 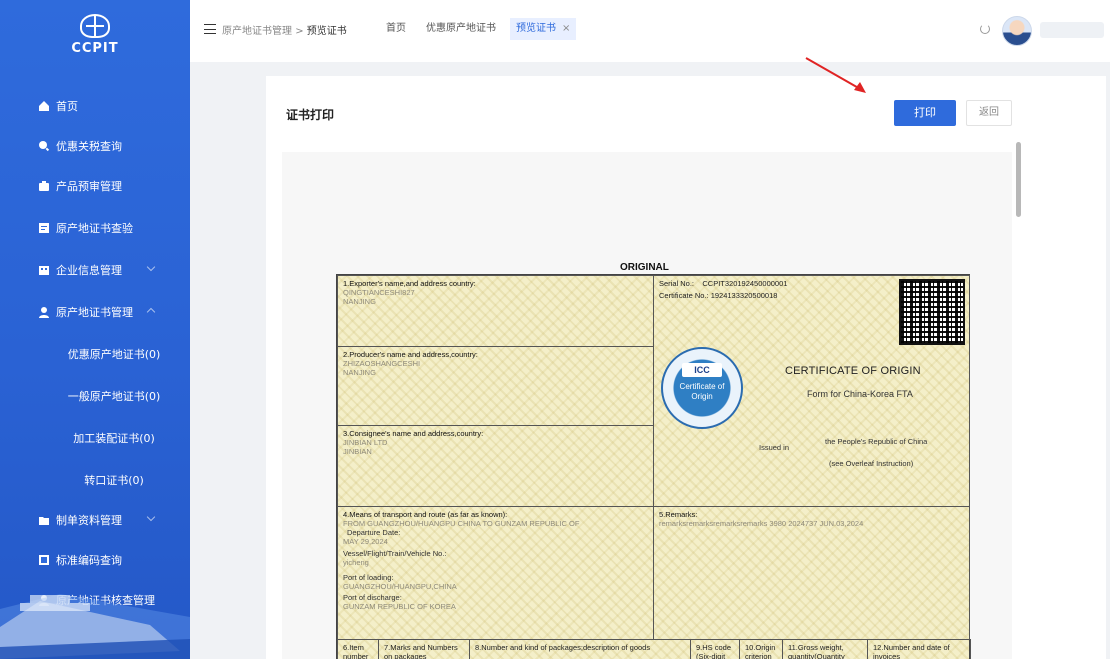 What do you see at coordinates (356, 562) in the screenshot?
I see `field-value: yicheng` at bounding box center [356, 562].